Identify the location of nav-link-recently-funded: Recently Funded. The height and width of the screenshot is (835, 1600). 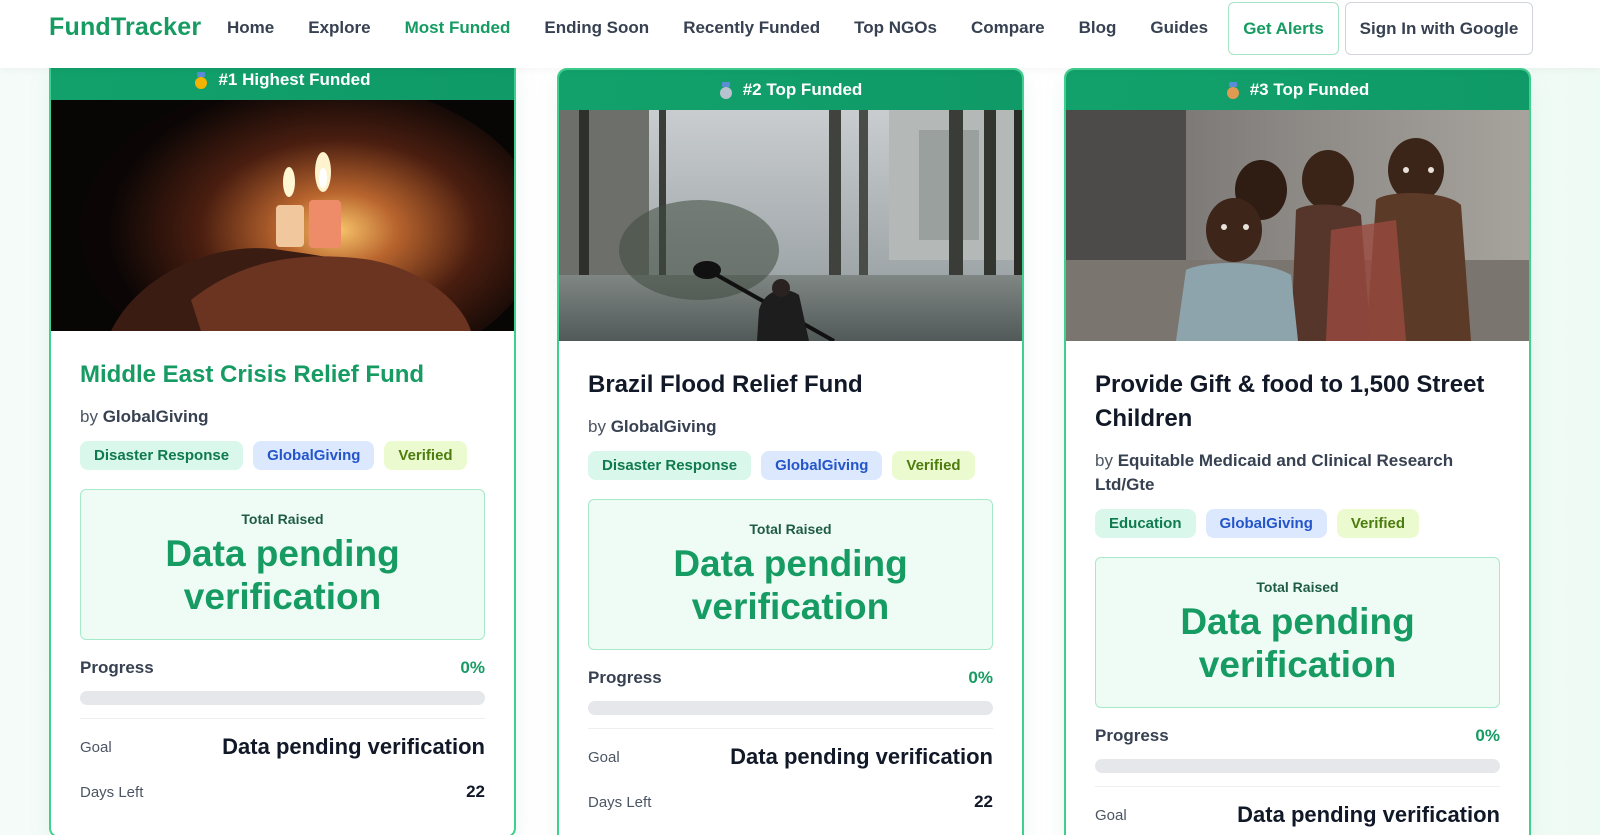
(751, 28).